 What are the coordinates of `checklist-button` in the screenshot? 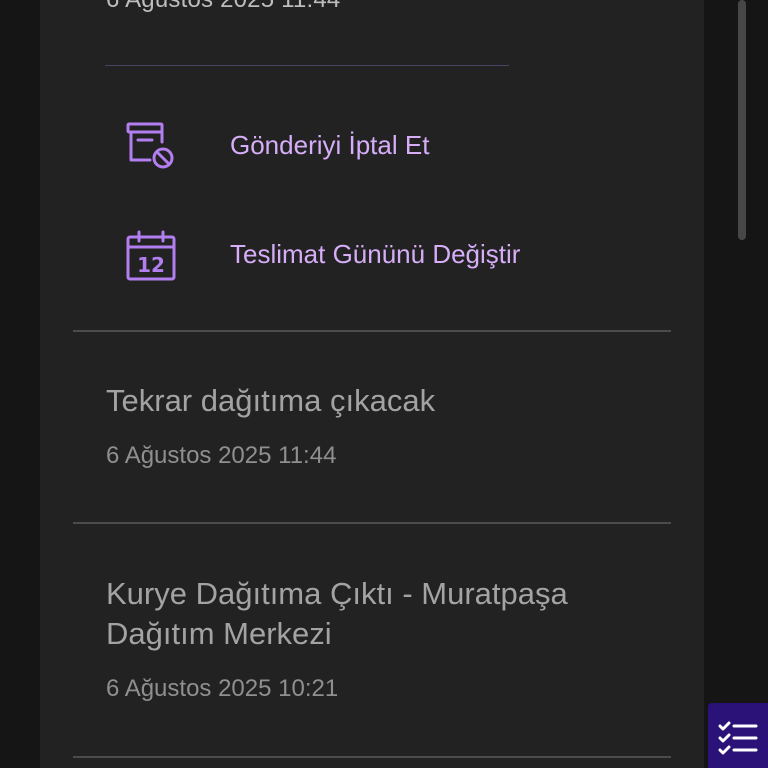 It's located at (738, 735).